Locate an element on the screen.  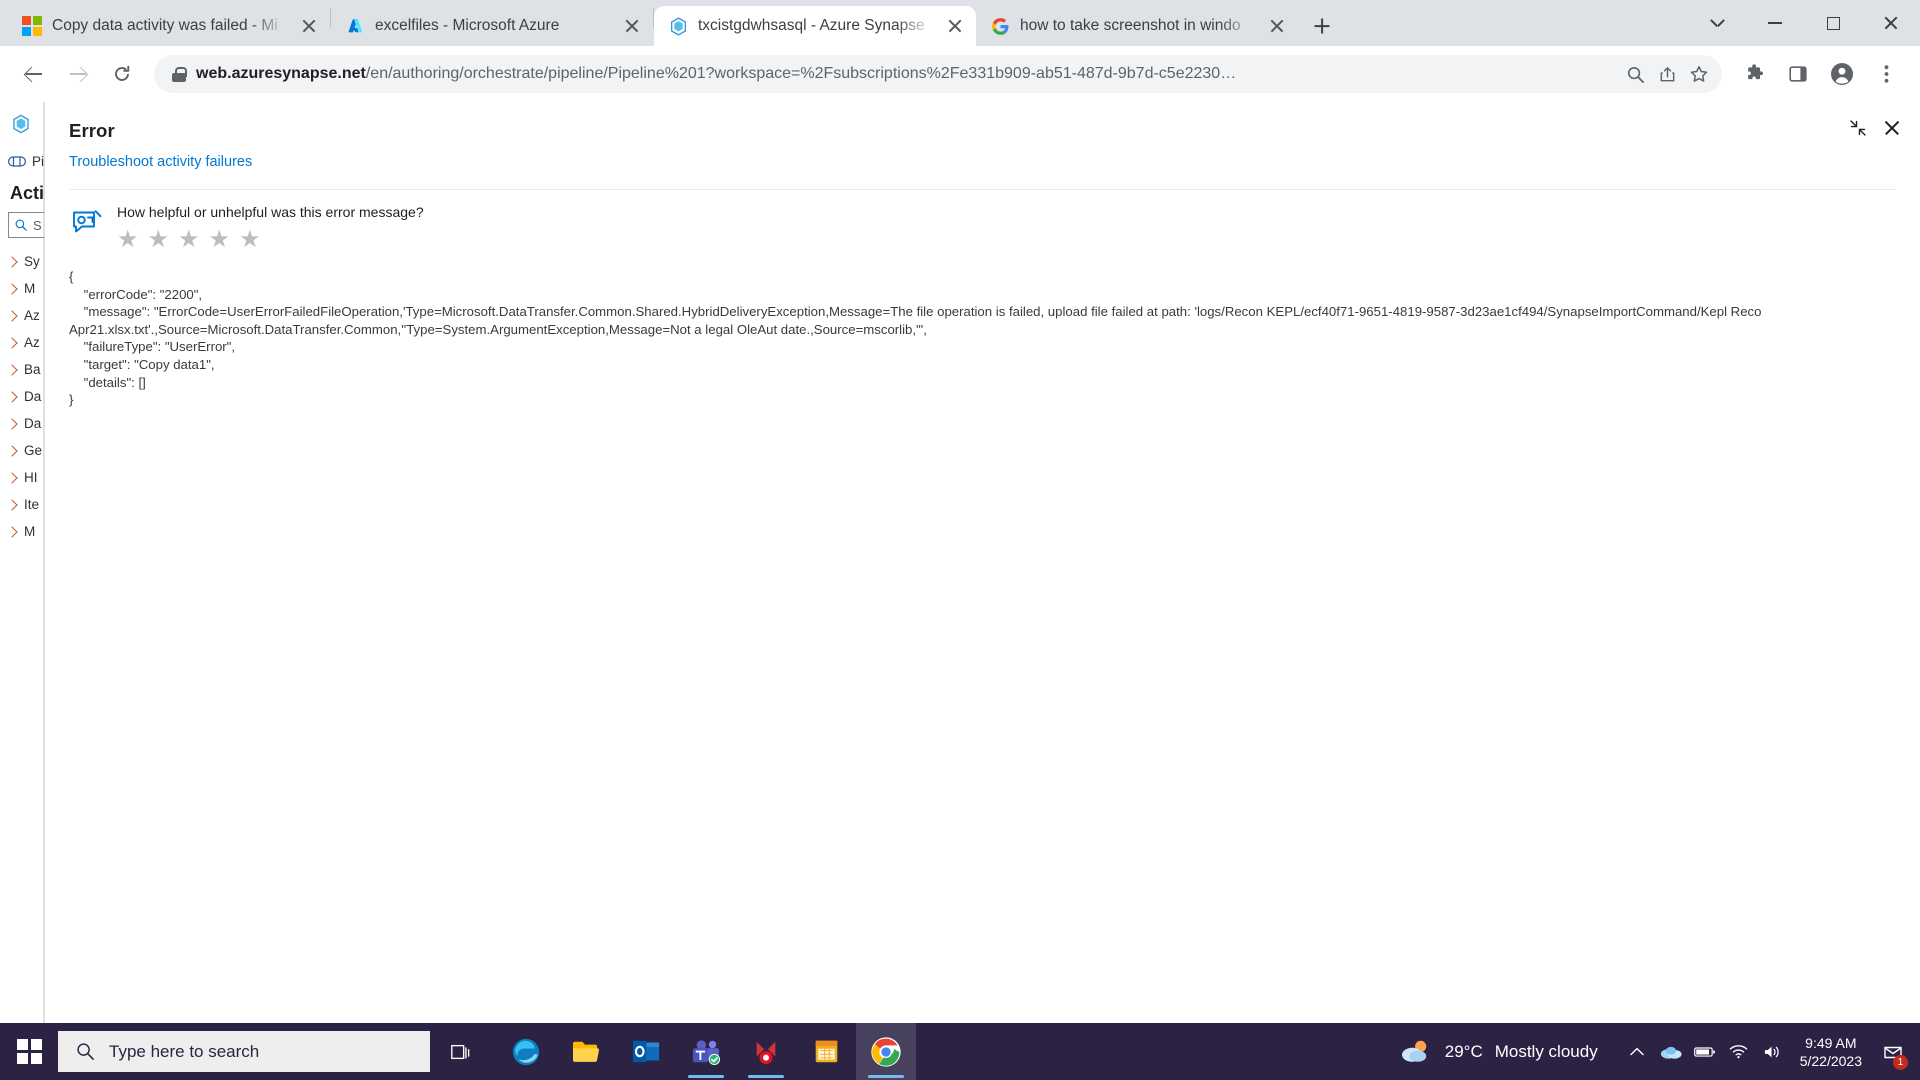
star-icon-5: ★ is located at coordinates (250, 240).